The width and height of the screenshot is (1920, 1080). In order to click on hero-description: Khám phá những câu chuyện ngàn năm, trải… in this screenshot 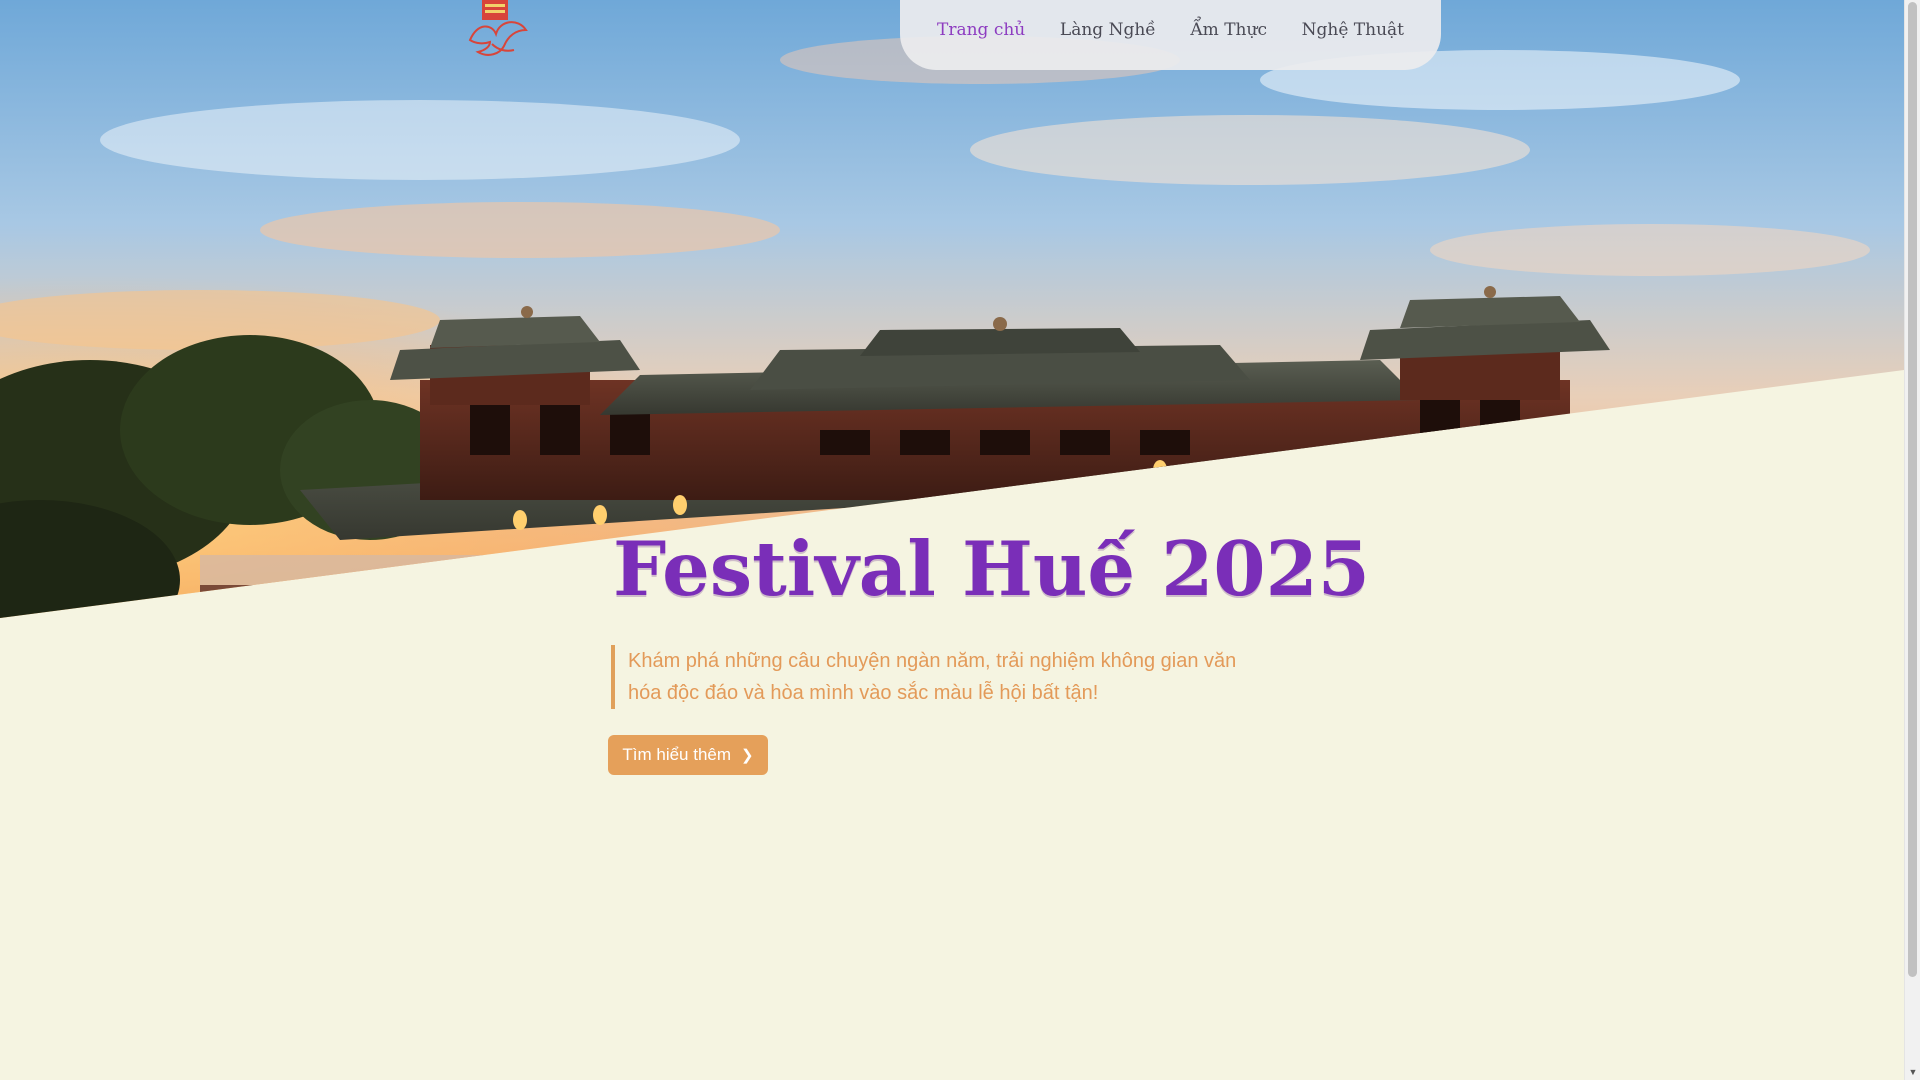, I will do `click(941, 677)`.